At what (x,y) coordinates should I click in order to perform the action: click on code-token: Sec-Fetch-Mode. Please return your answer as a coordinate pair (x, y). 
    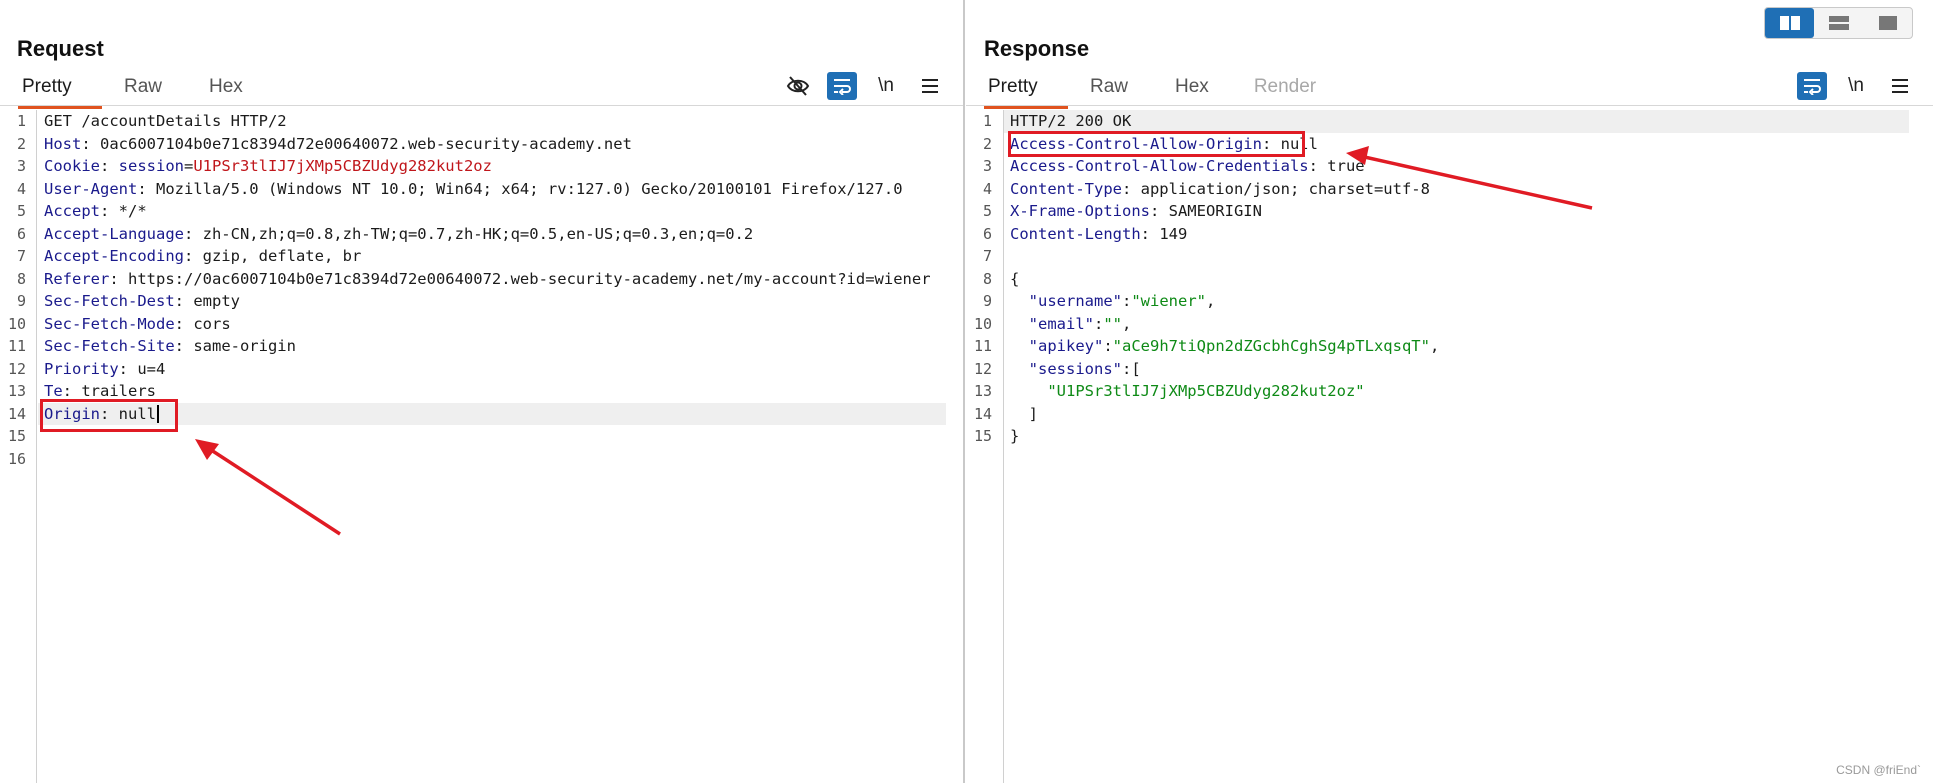
    Looking at the image, I should click on (109, 323).